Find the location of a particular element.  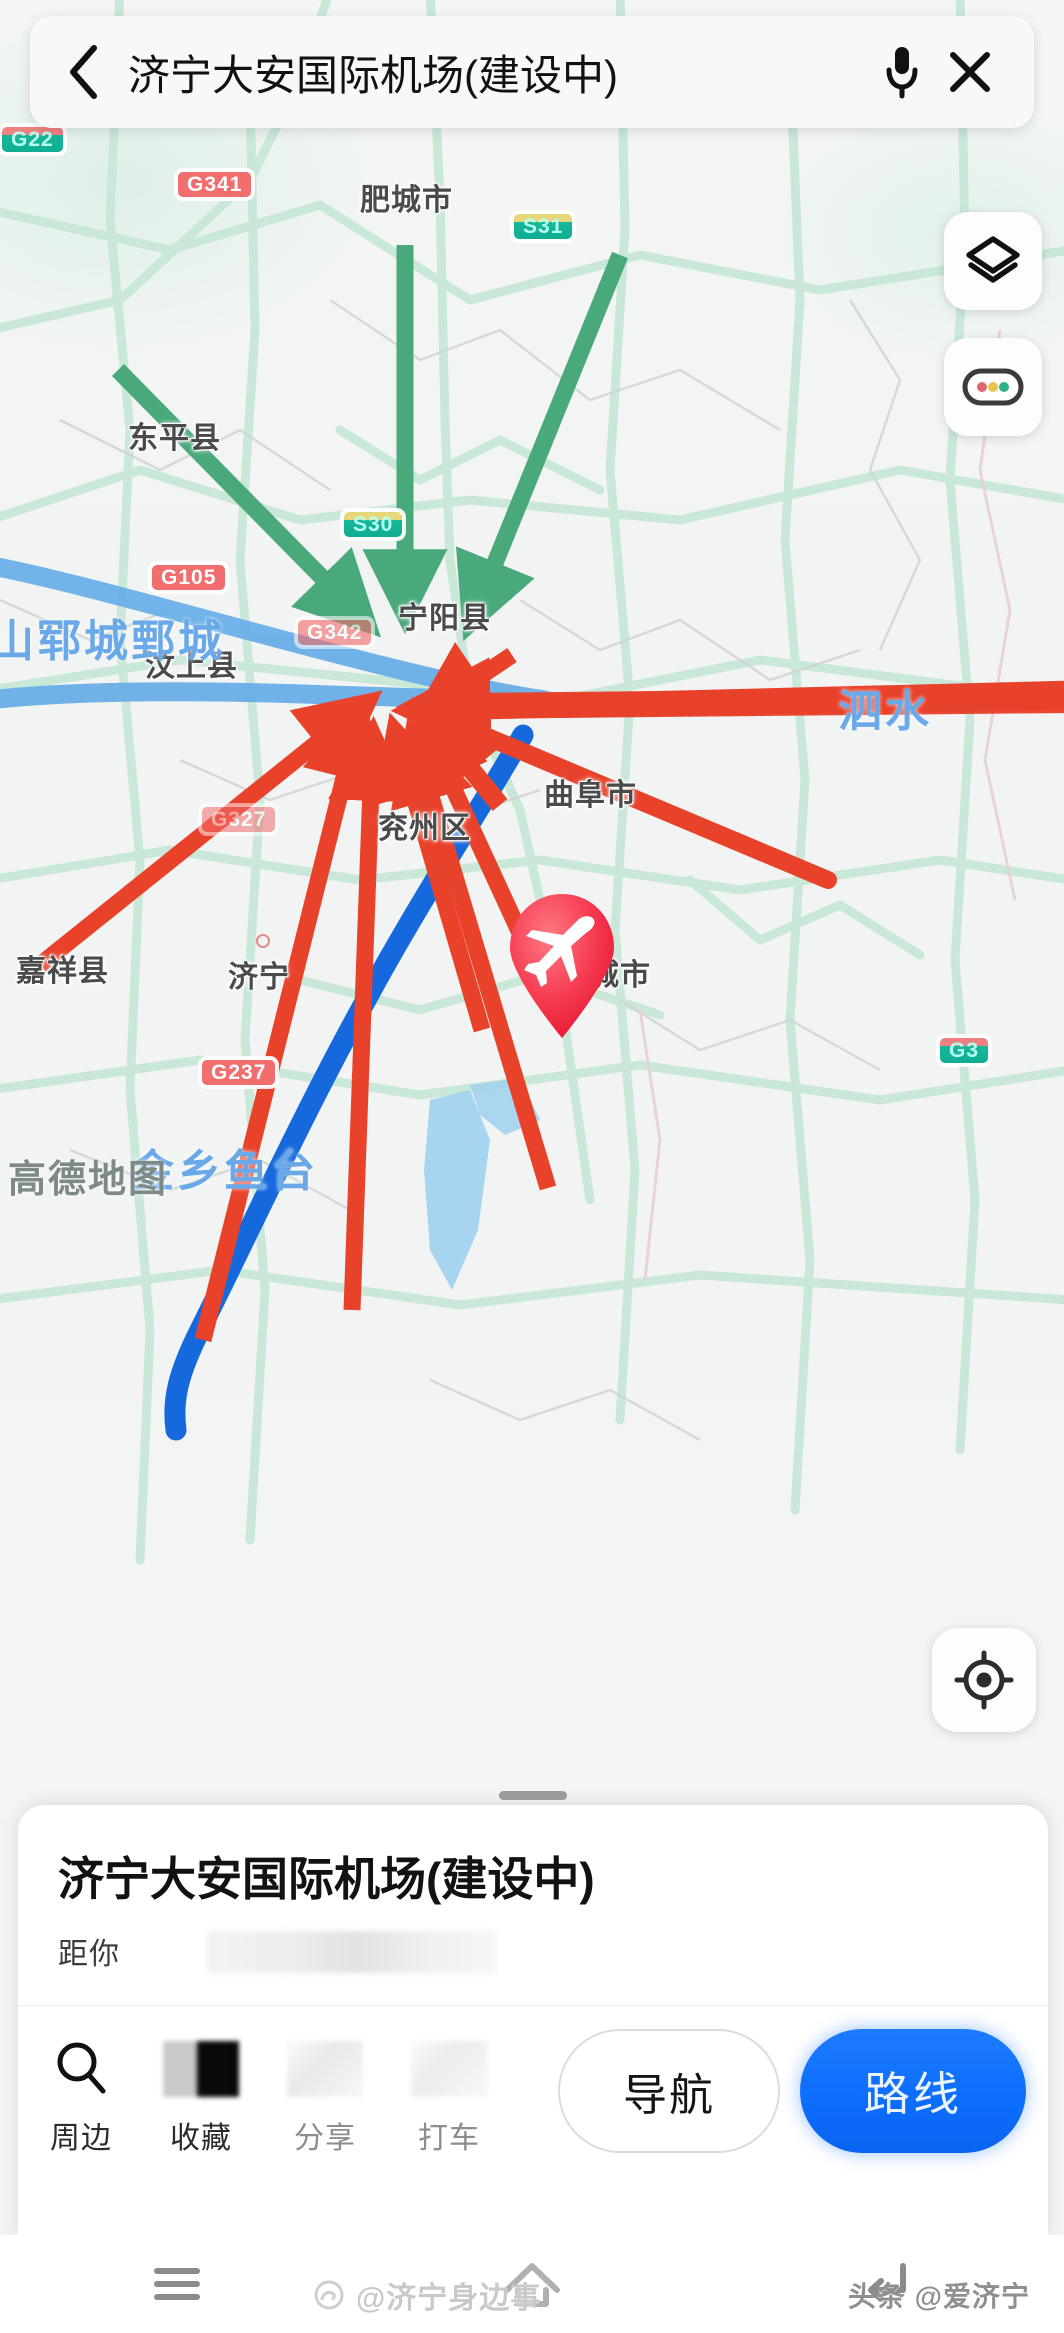

annotation-text-sishui: 泗水 is located at coordinates (885, 711).